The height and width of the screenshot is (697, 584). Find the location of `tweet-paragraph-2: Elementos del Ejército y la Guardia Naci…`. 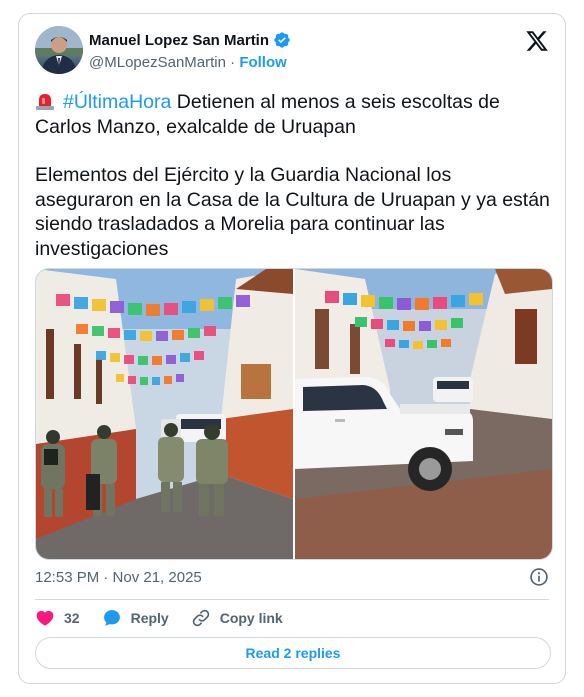

tweet-paragraph-2: Elementos del Ejército y la Guardia Naci… is located at coordinates (292, 212).